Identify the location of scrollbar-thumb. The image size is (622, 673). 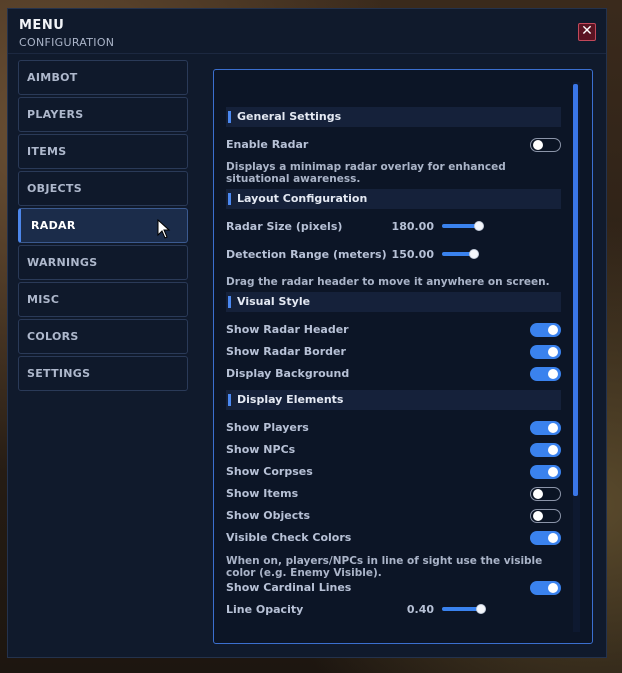
(575, 290).